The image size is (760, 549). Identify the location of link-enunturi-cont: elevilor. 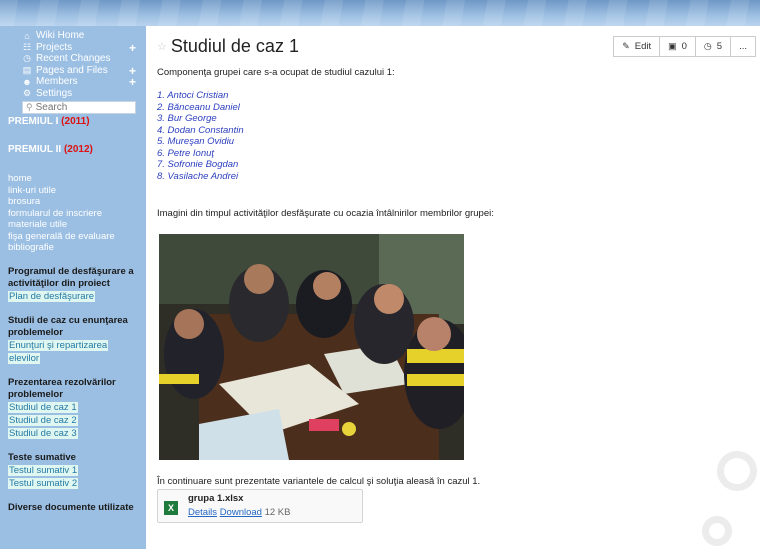
(24, 358).